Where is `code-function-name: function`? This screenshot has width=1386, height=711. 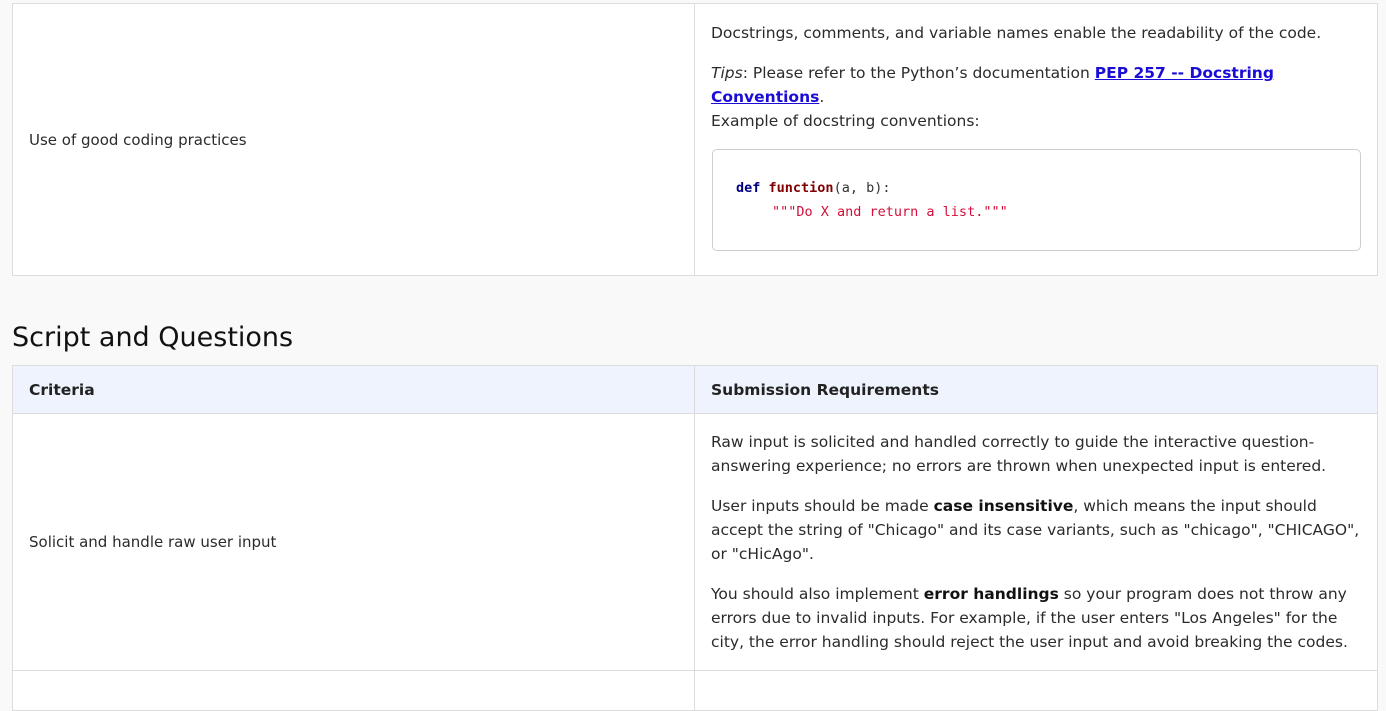
code-function-name: function is located at coordinates (801, 188).